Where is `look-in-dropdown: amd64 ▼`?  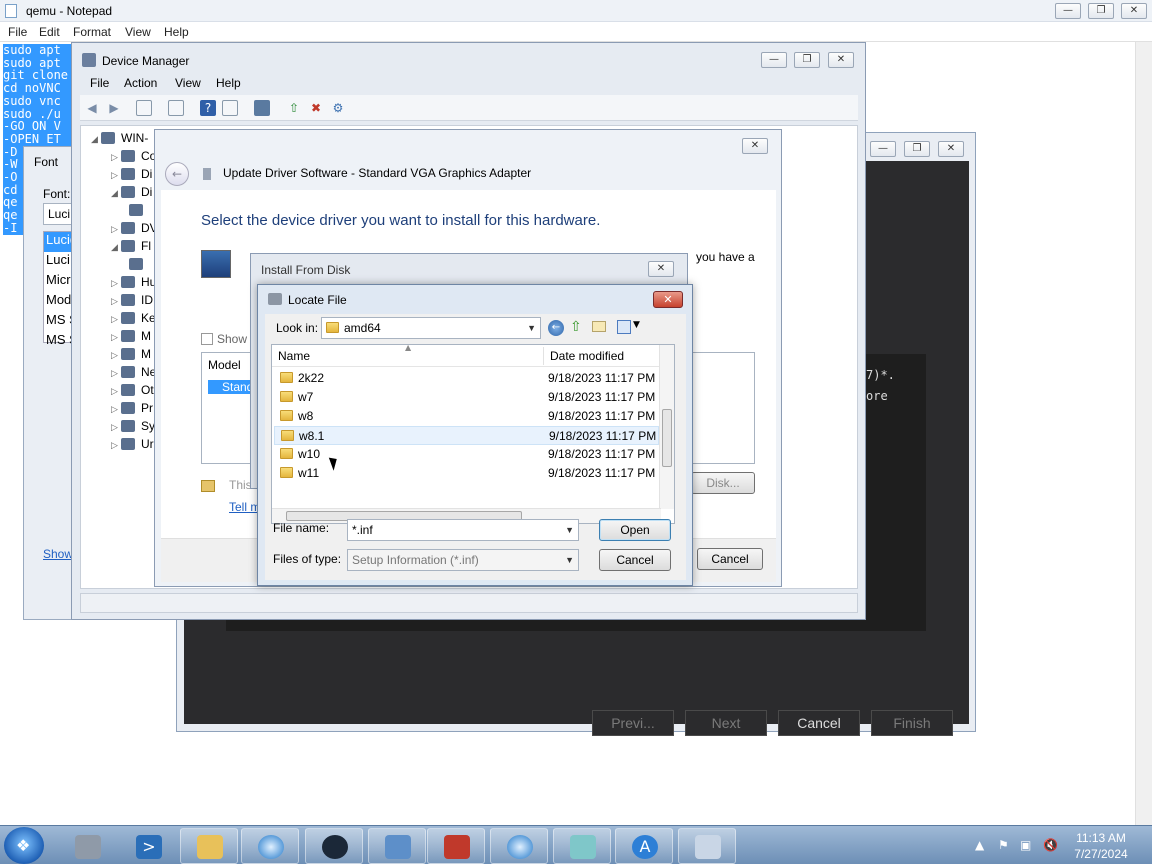
look-in-dropdown: amd64 ▼ is located at coordinates (431, 328).